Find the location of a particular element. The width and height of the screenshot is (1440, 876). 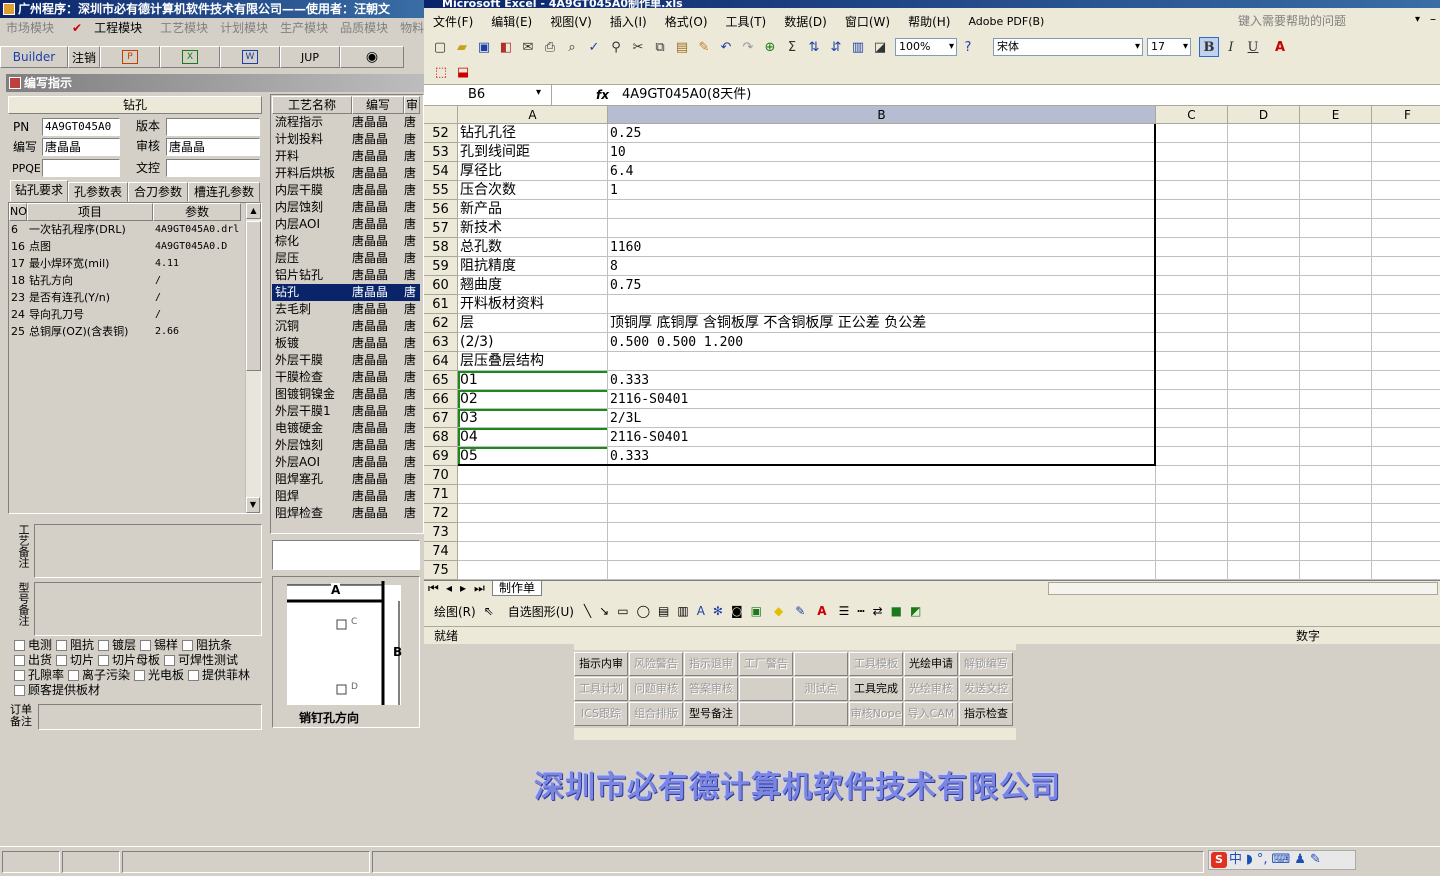

autosum-icon: Σ is located at coordinates (792, 47).